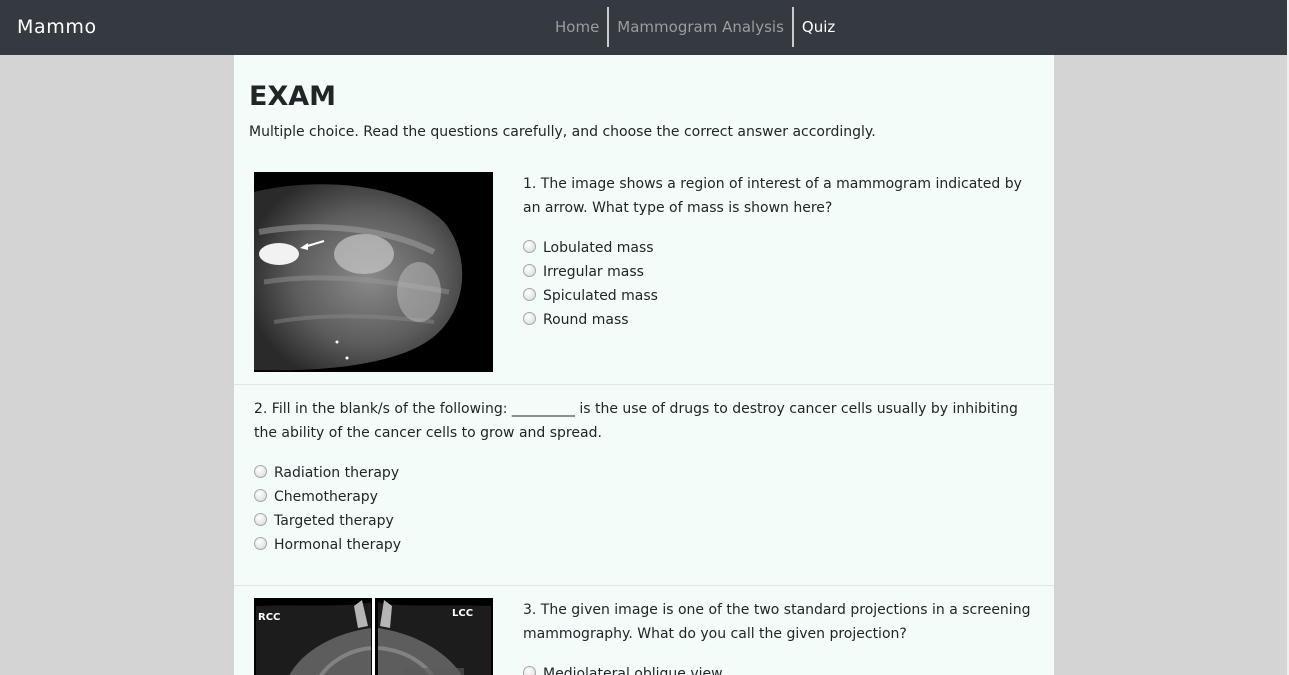 This screenshot has width=1289, height=675. I want to click on nav-link-mammogram-analysis: Mammogram Analysis, so click(700, 27).